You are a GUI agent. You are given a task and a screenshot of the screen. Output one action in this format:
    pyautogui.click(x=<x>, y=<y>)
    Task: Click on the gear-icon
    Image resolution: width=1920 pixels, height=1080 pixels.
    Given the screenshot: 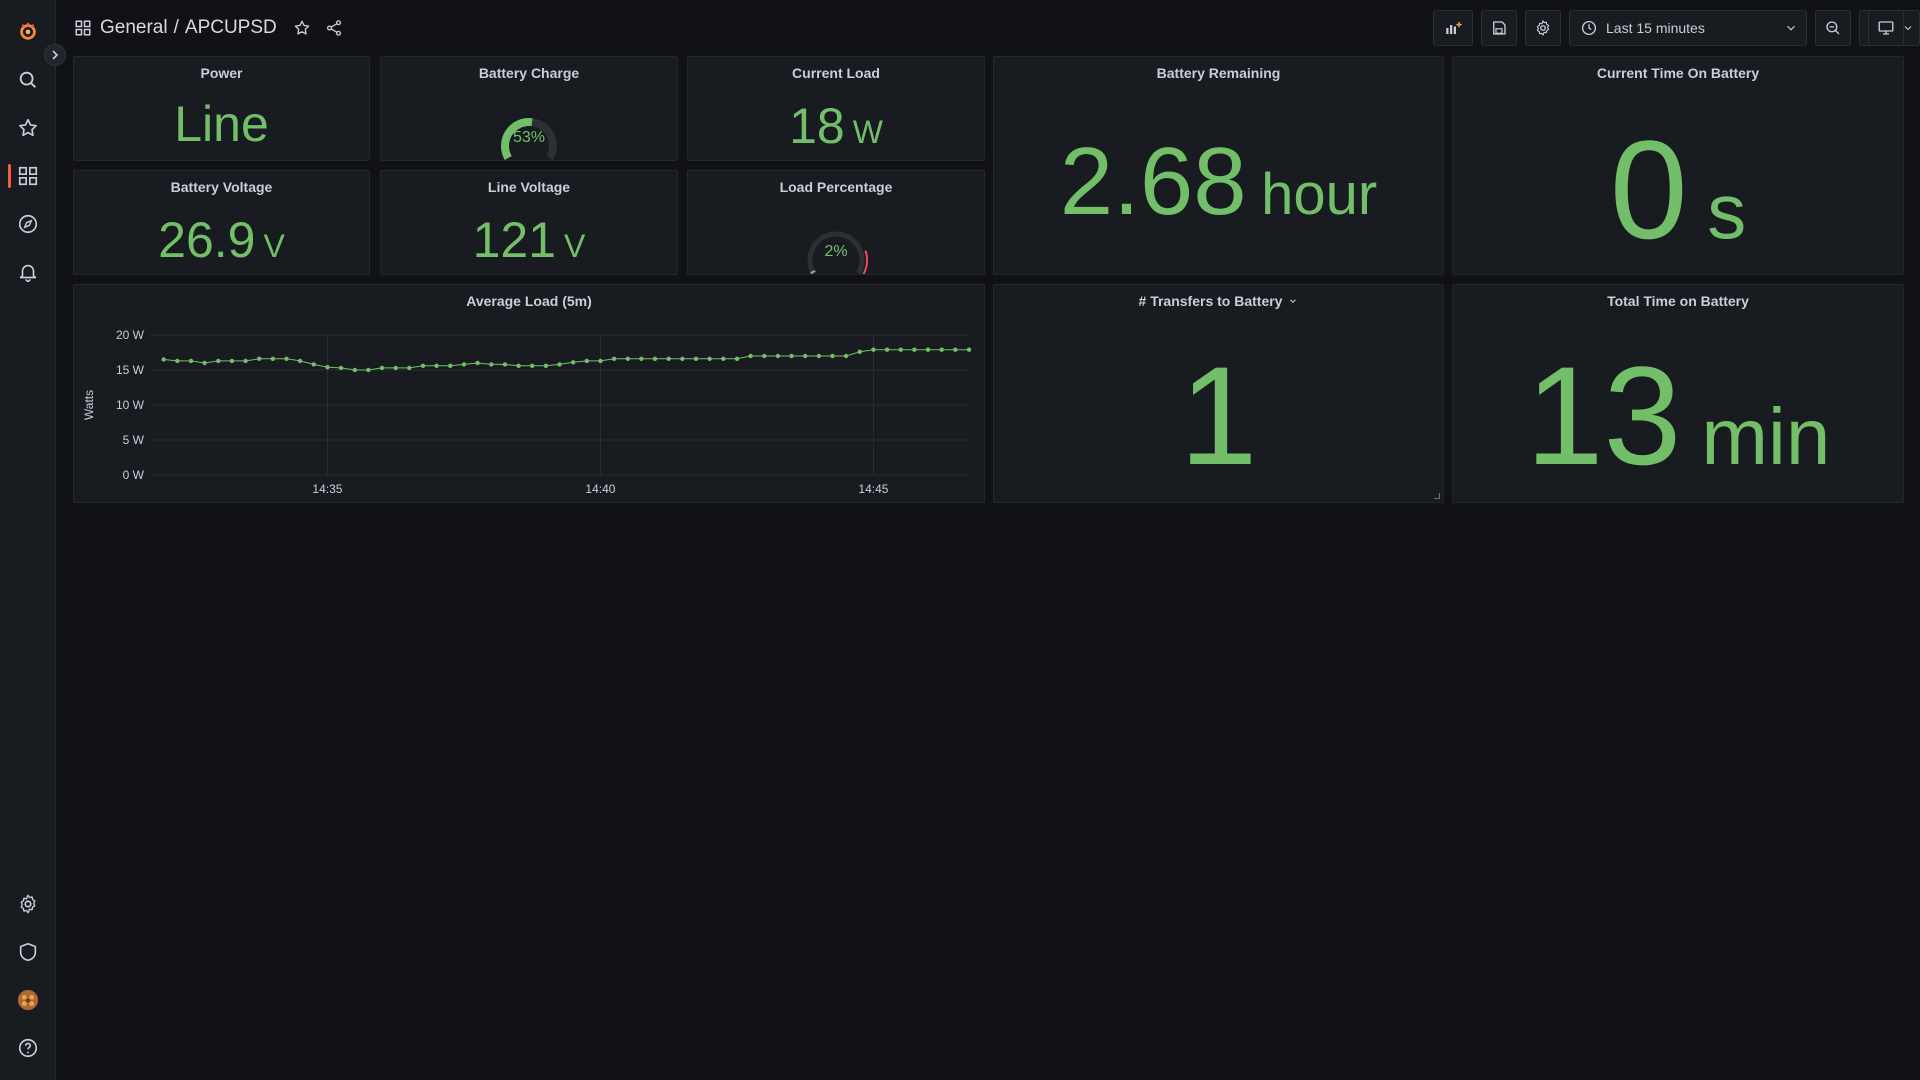 What is the action you would take?
    pyautogui.click(x=1543, y=28)
    